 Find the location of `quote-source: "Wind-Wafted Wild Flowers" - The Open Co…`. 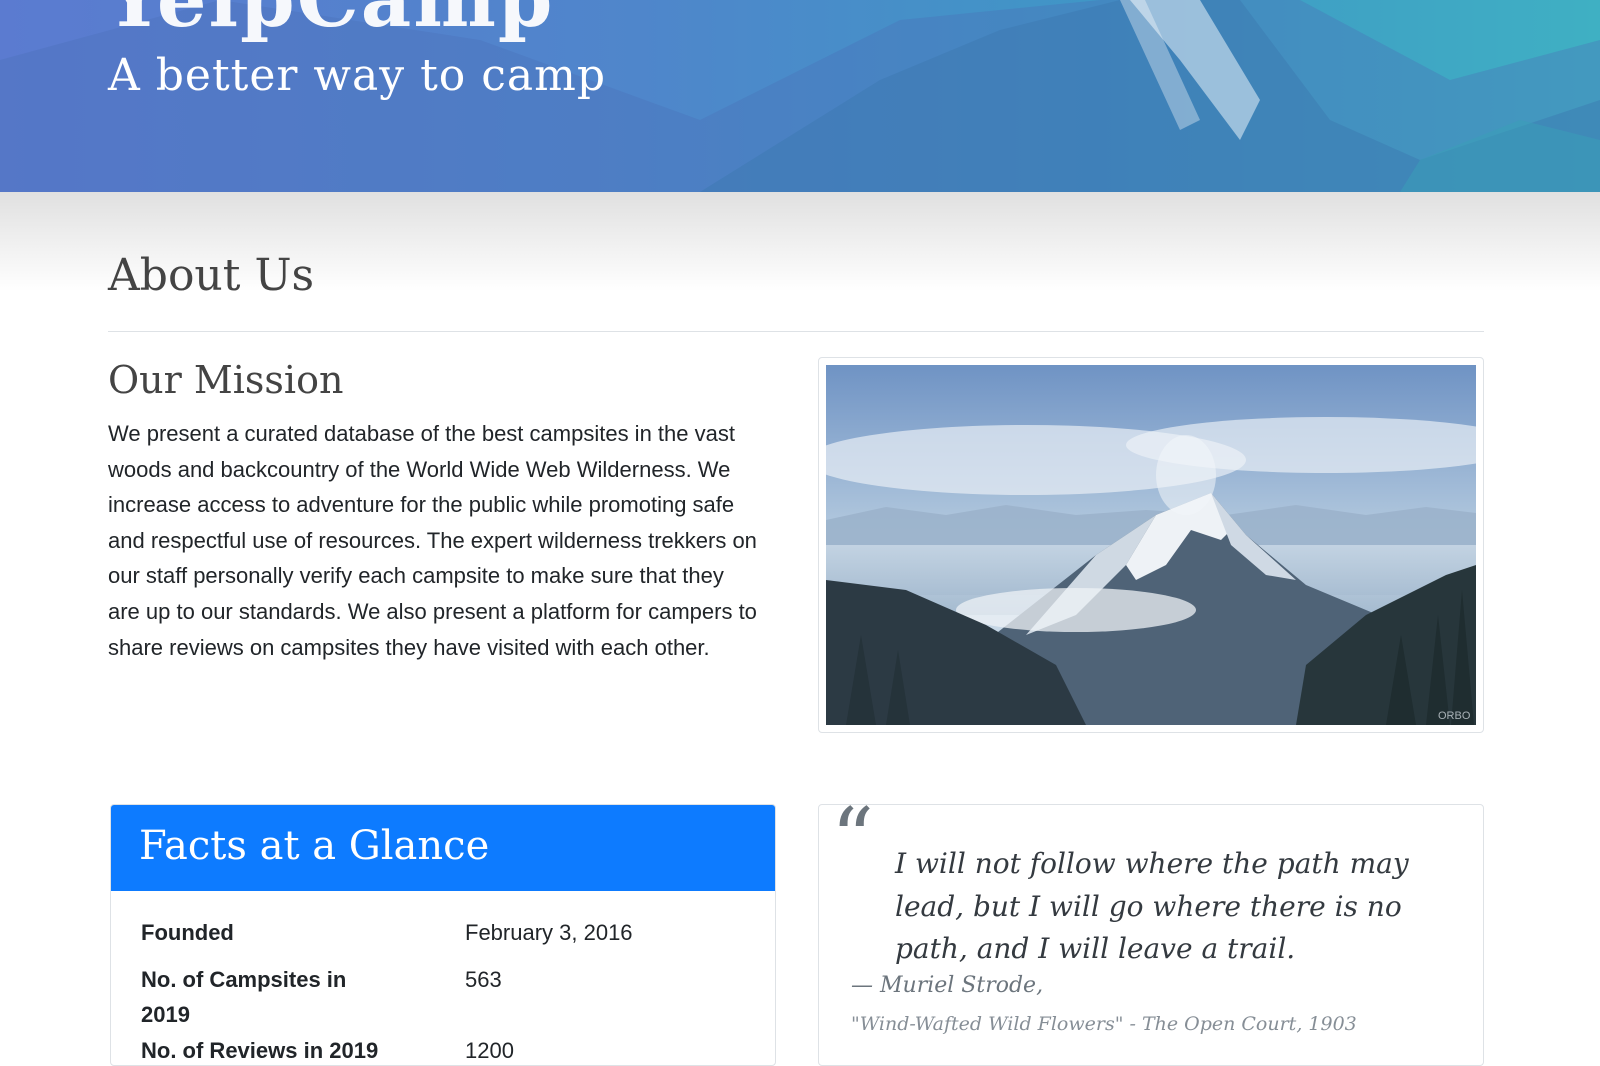

quote-source: "Wind-Wafted Wild Flowers" - The Open Co… is located at coordinates (1104, 1024).